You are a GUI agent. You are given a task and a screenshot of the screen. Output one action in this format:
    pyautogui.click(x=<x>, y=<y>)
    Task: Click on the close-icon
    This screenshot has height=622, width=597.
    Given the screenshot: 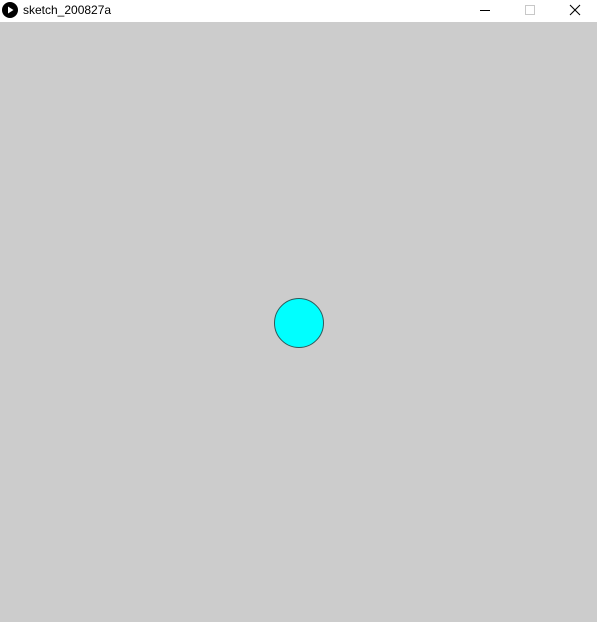 What is the action you would take?
    pyautogui.click(x=575, y=10)
    